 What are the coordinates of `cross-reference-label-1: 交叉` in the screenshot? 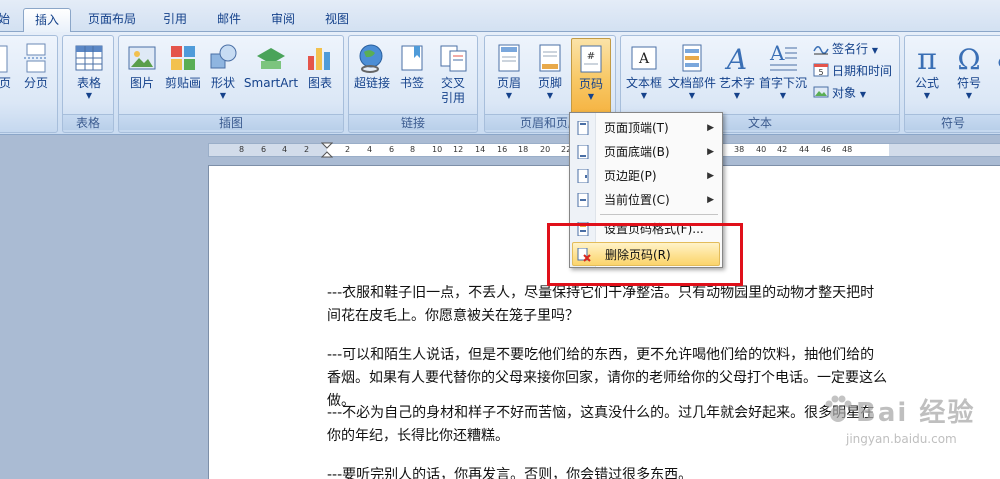 It's located at (452, 83).